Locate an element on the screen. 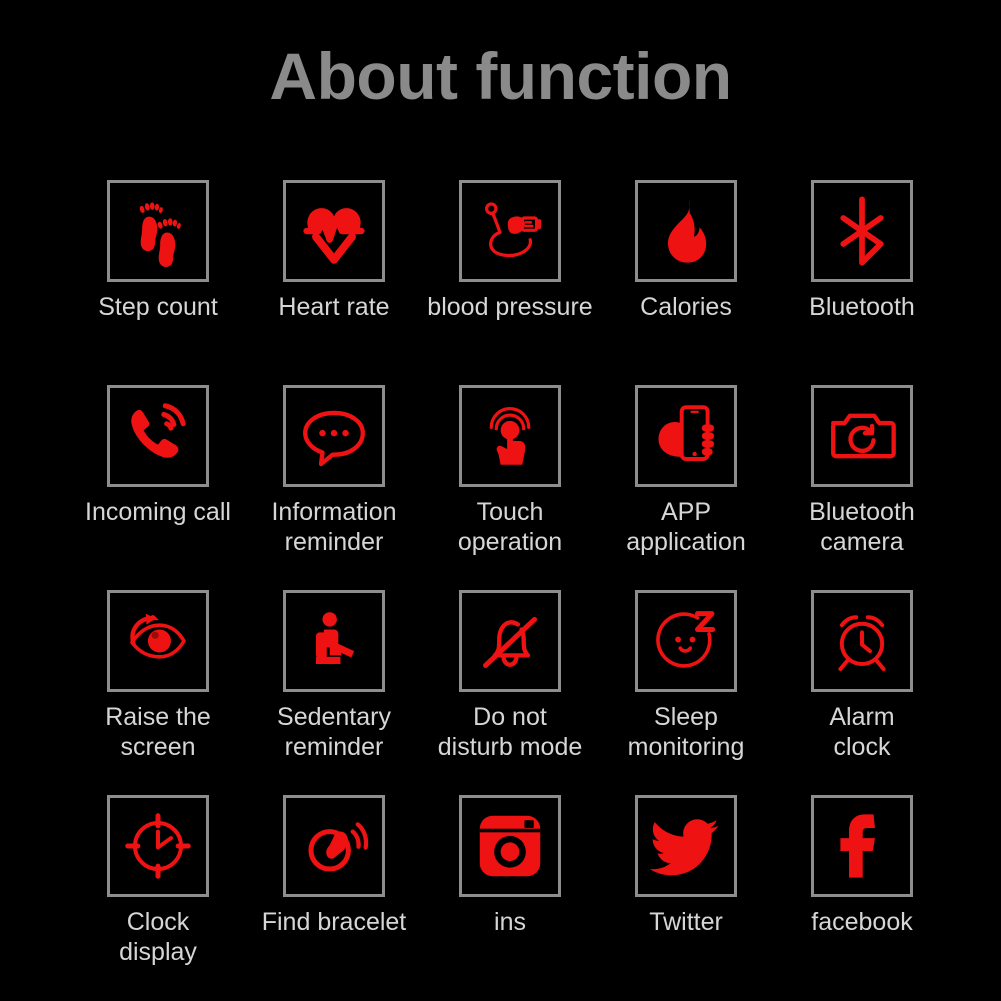  alarm-clock-icon is located at coordinates (862, 641).